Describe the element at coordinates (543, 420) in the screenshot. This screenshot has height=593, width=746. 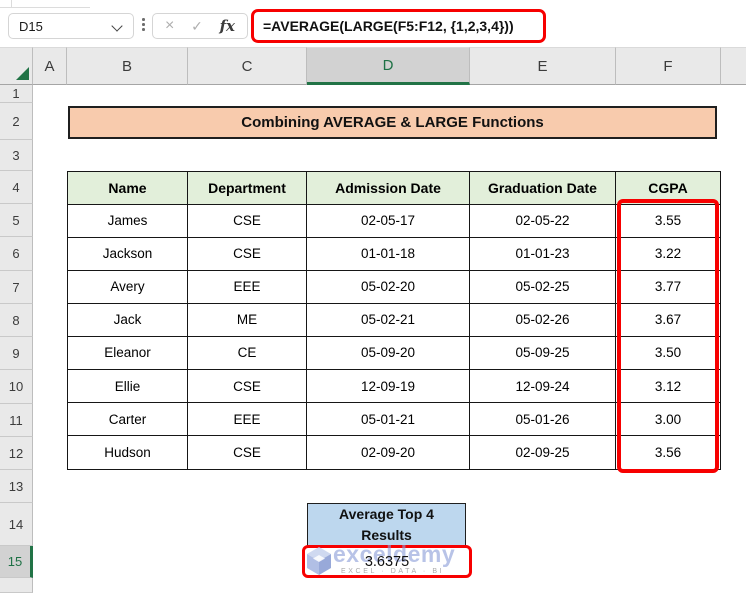
I see `cell-E11: 05-01-26` at that location.